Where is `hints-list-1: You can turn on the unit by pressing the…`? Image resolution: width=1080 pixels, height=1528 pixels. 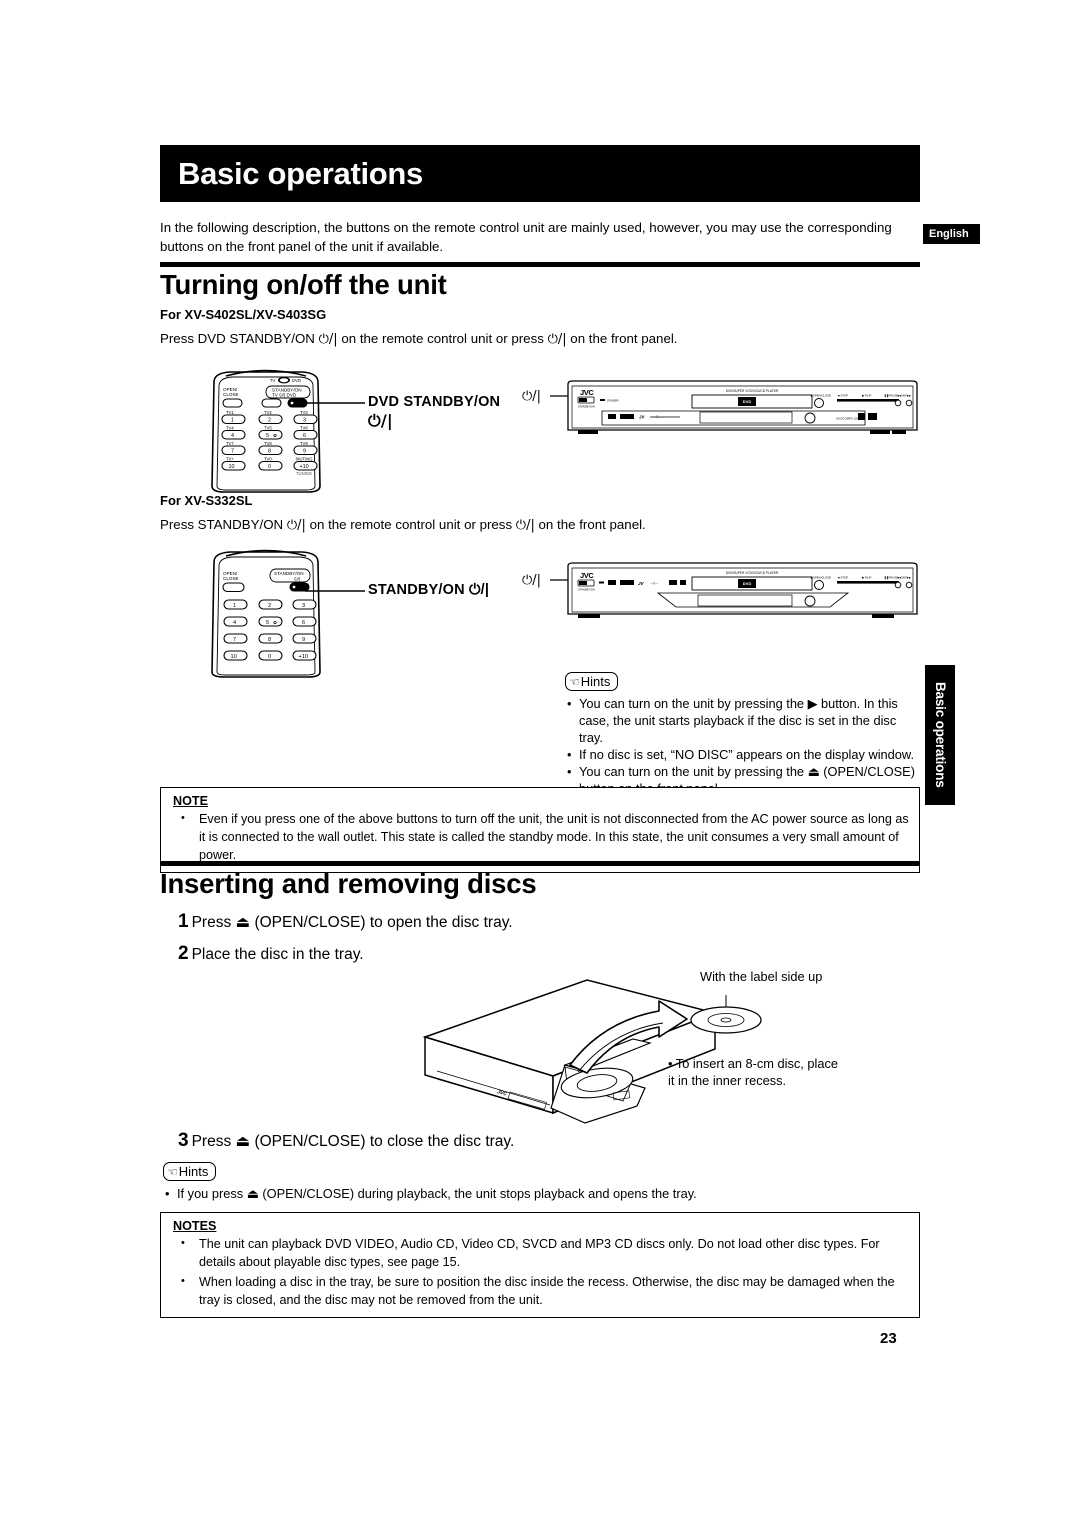 hints-list-1: You can turn on the unit by pressing the… is located at coordinates (740, 746).